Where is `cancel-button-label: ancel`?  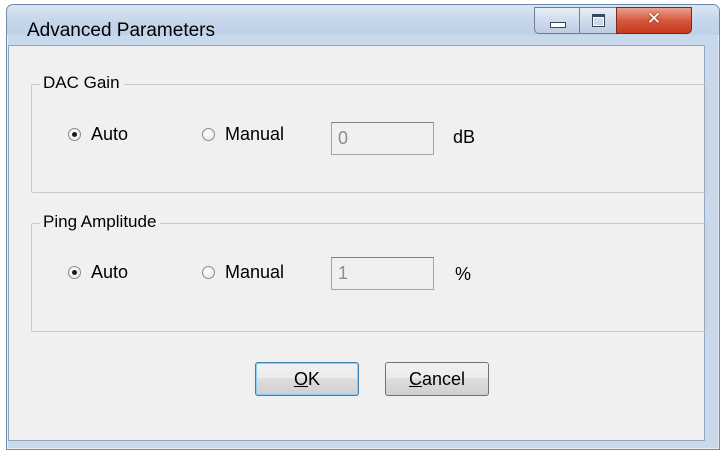
cancel-button-label: ancel is located at coordinates (443, 379).